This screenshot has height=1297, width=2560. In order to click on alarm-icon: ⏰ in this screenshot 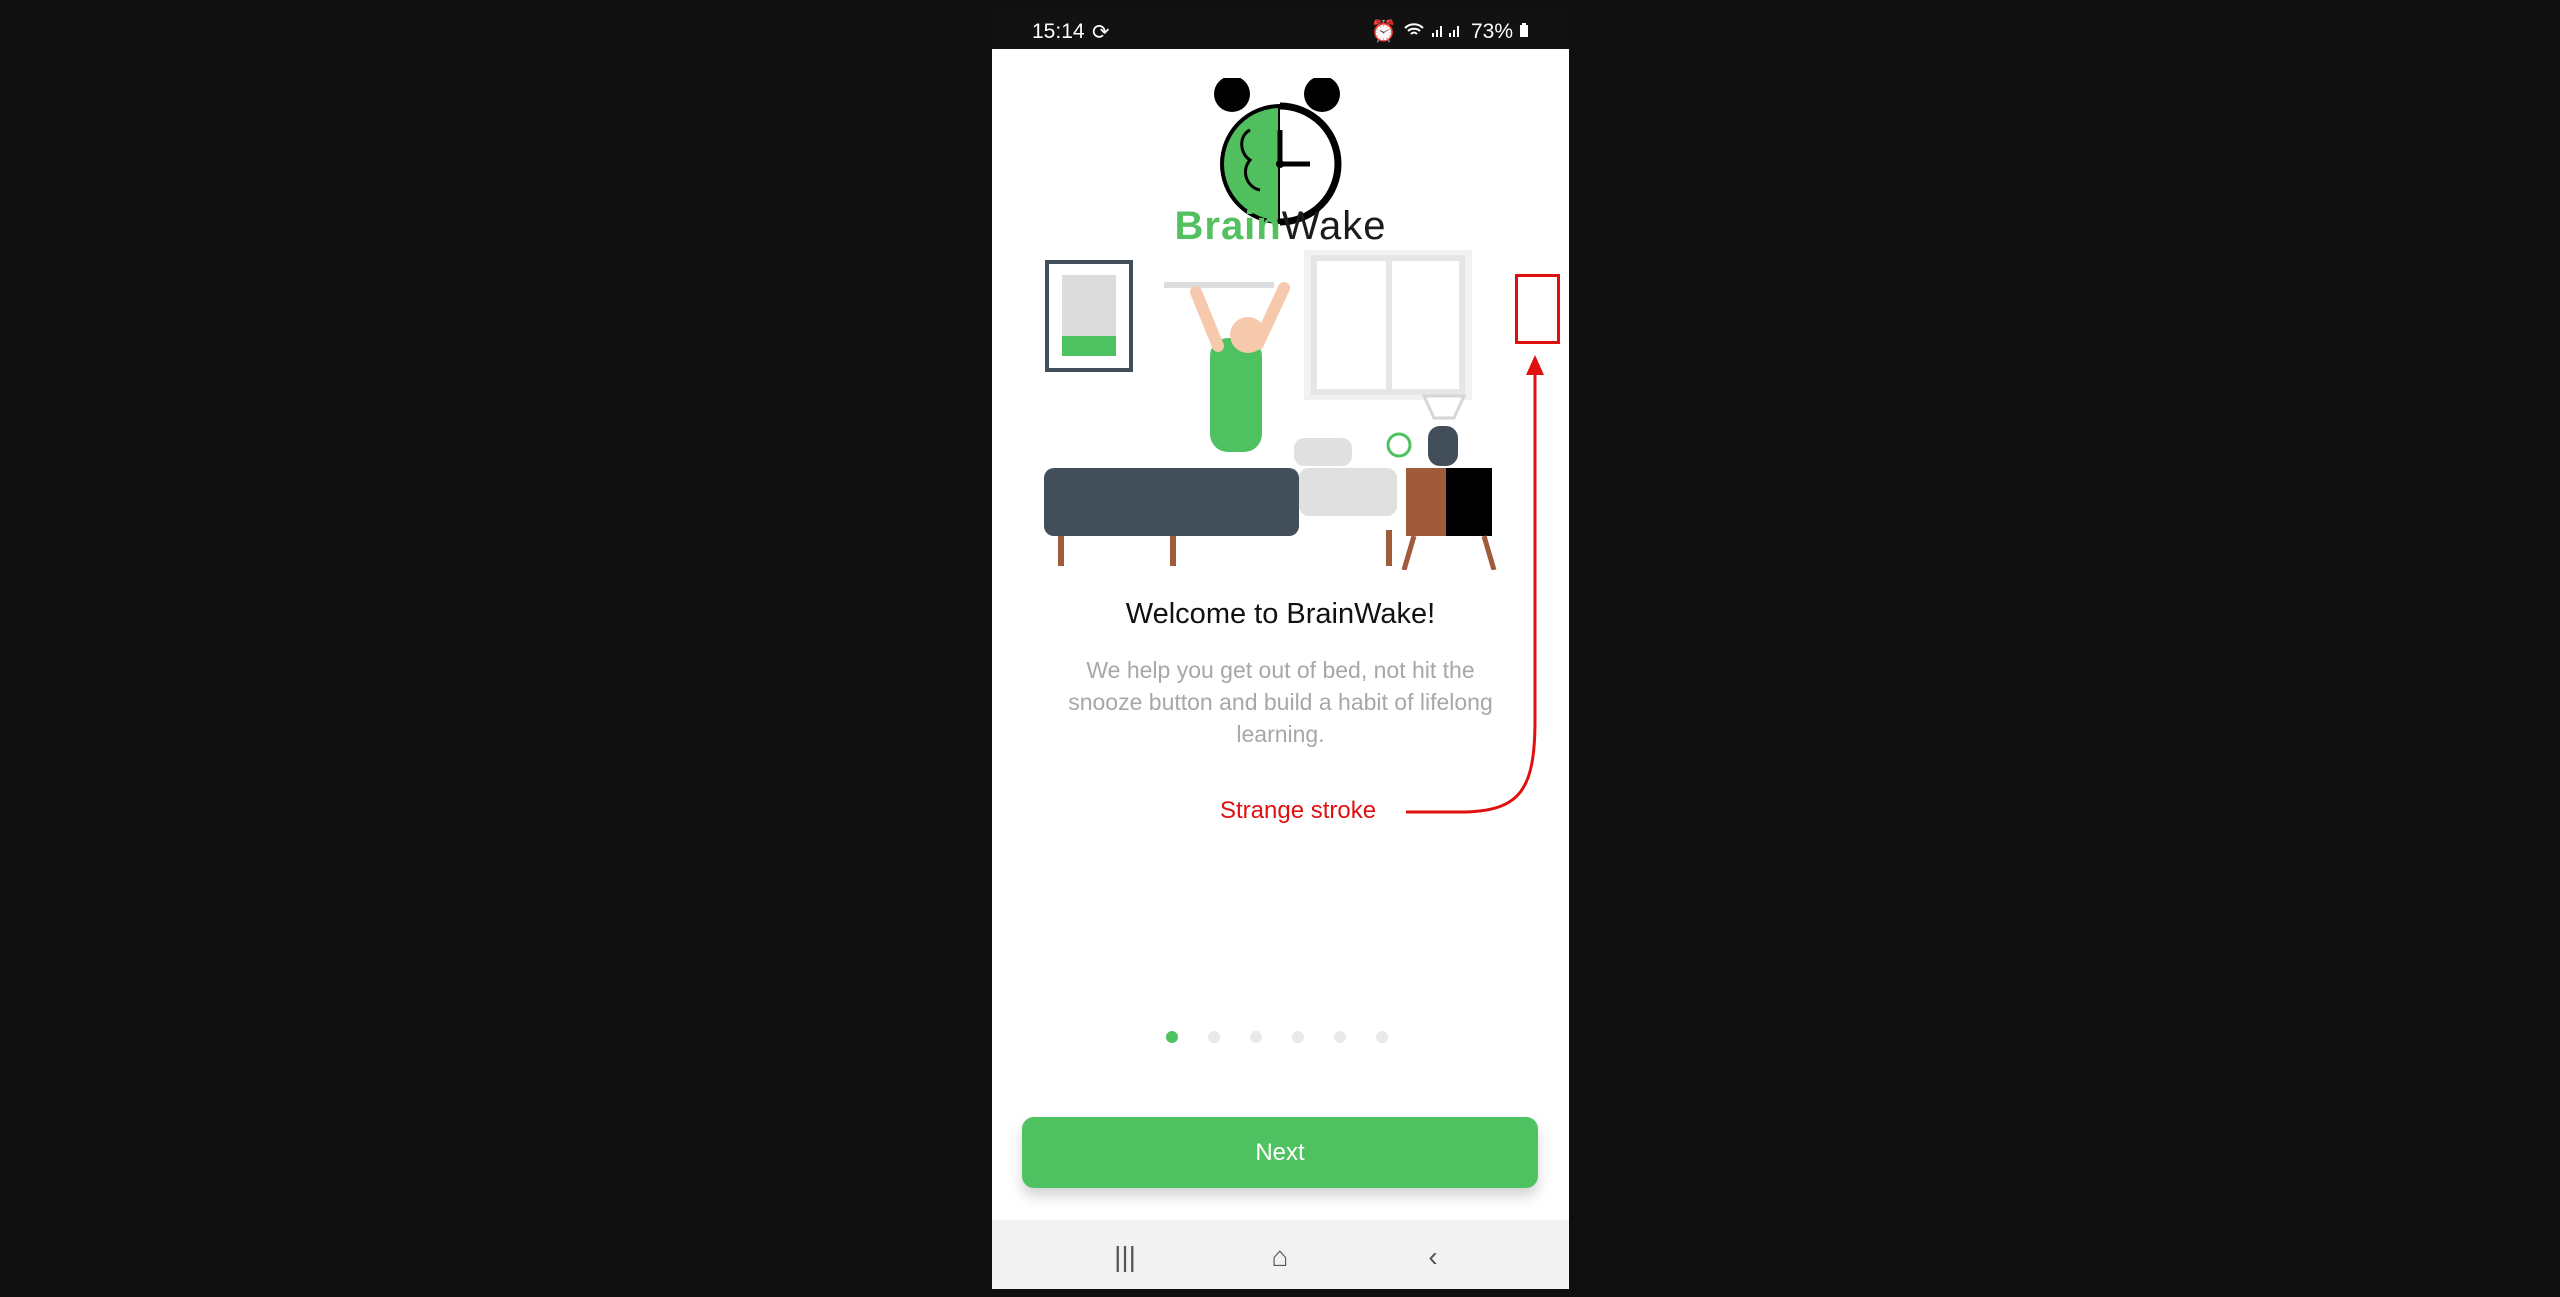, I will do `click(1383, 31)`.